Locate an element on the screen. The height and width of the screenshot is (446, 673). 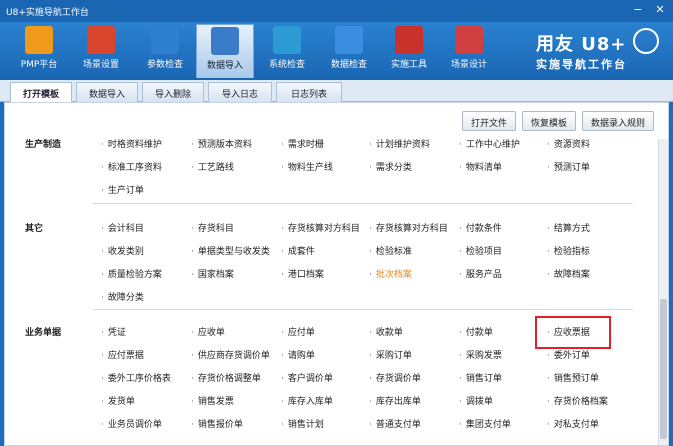
action-button-3: 数据录入规则 is located at coordinates (617, 121).